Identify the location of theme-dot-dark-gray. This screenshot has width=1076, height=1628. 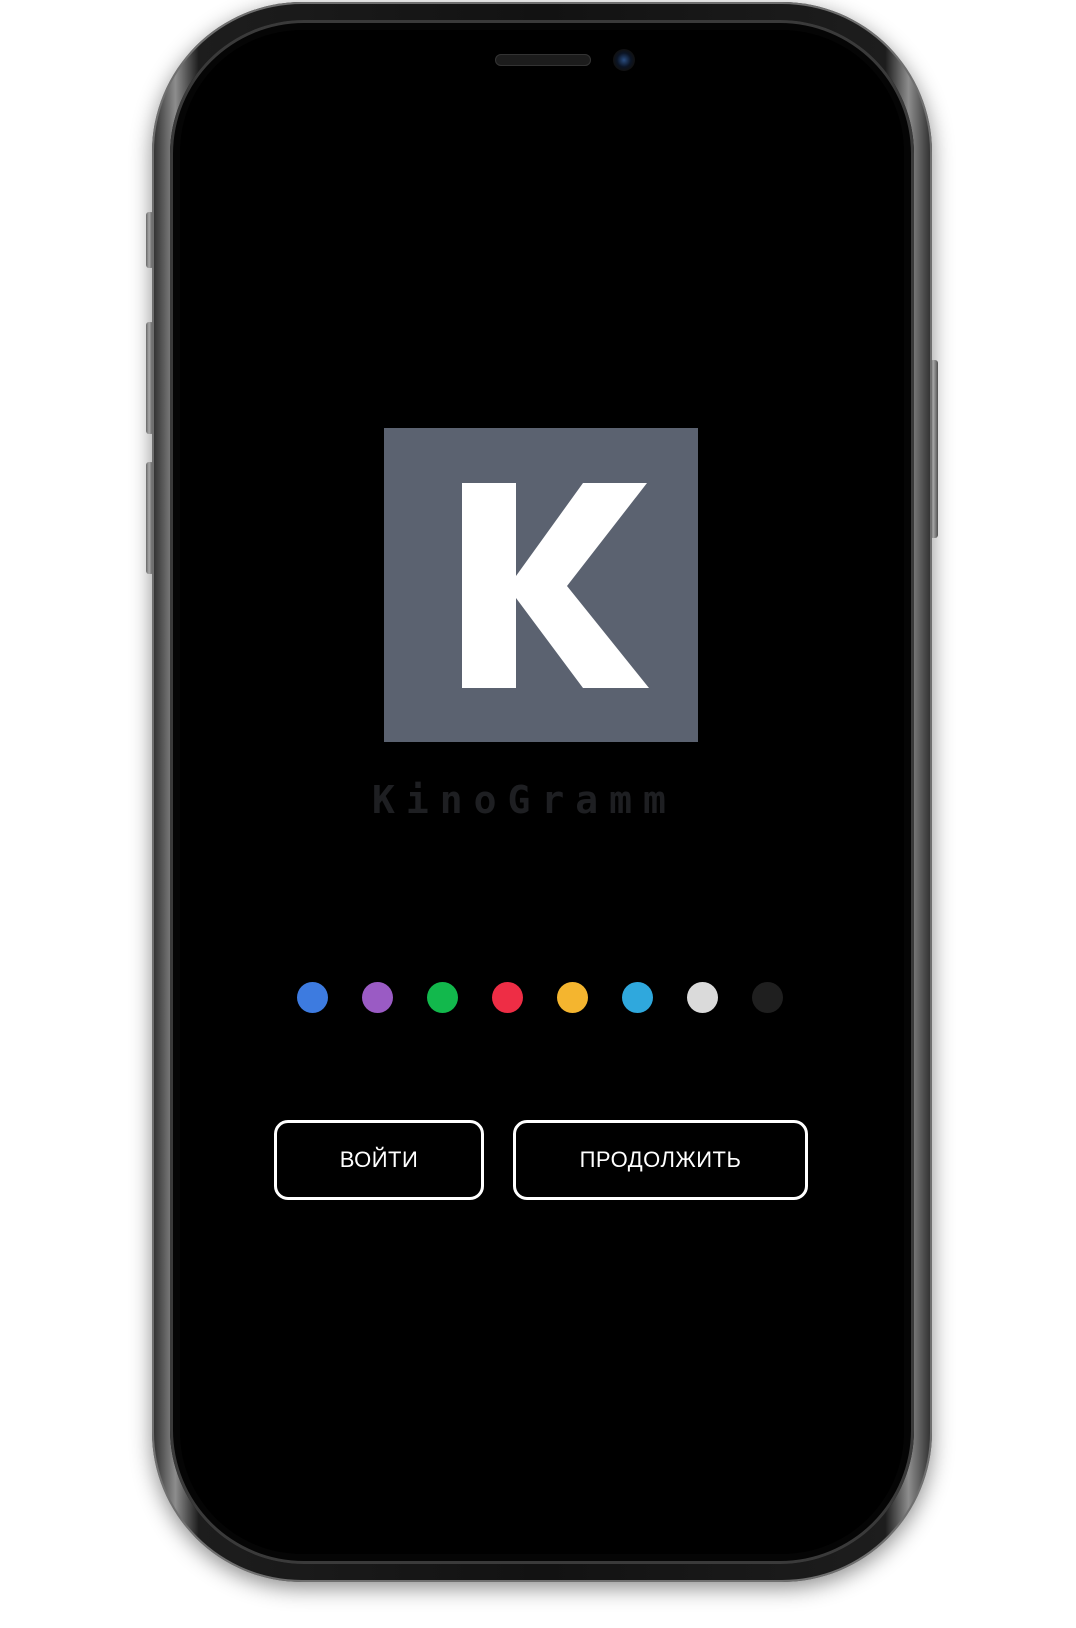
(767, 997).